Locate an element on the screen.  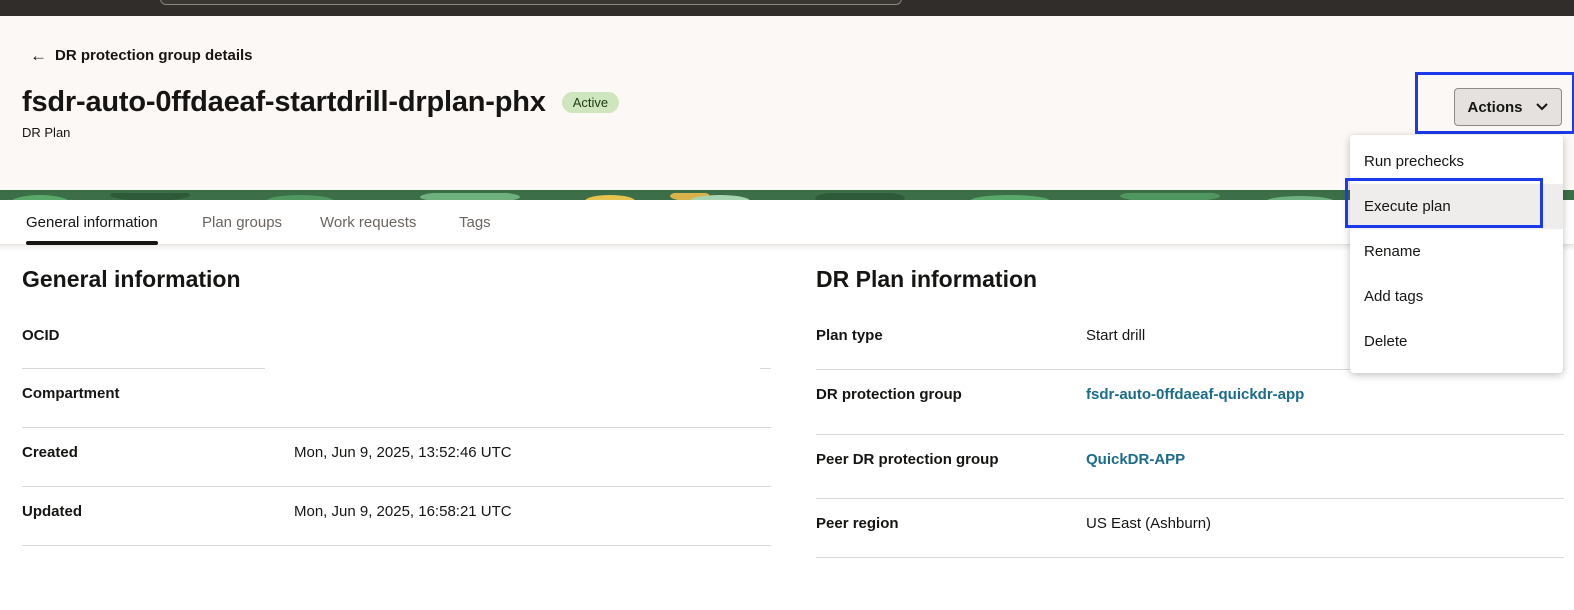
actions-button: Actions is located at coordinates (1508, 107).